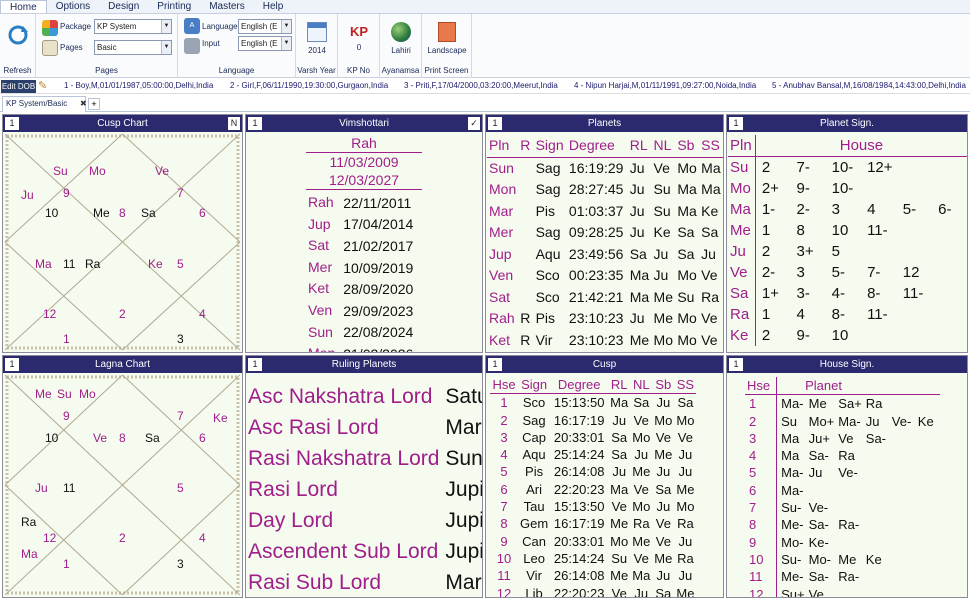 The width and height of the screenshot is (970, 600). I want to click on table-cell: Ke, so click(710, 210).